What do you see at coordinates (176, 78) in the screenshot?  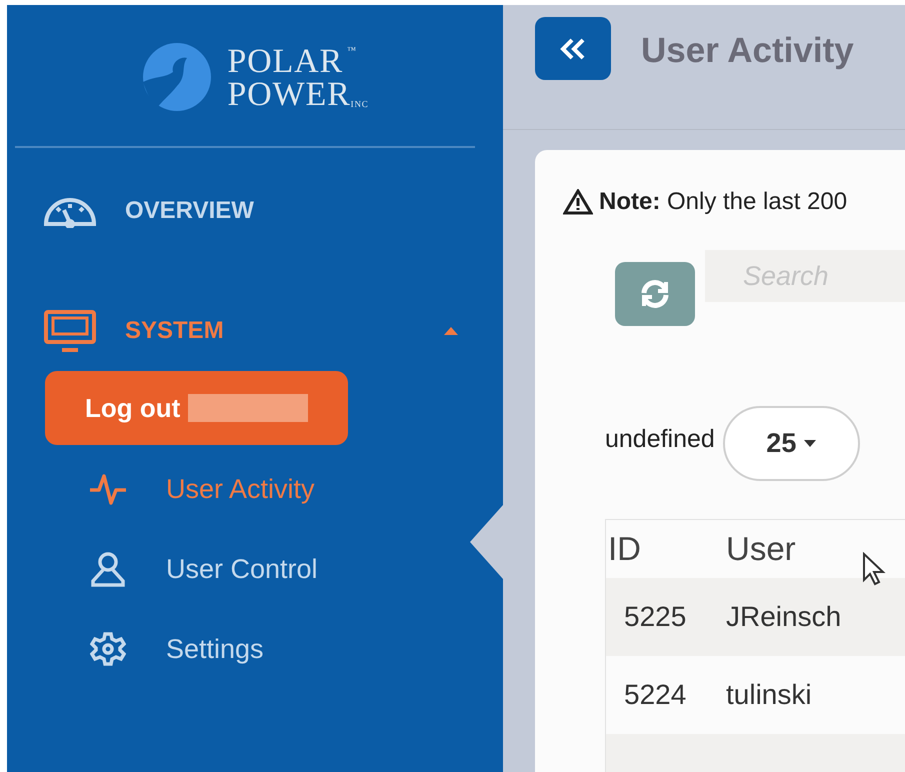 I see `logo-icon` at bounding box center [176, 78].